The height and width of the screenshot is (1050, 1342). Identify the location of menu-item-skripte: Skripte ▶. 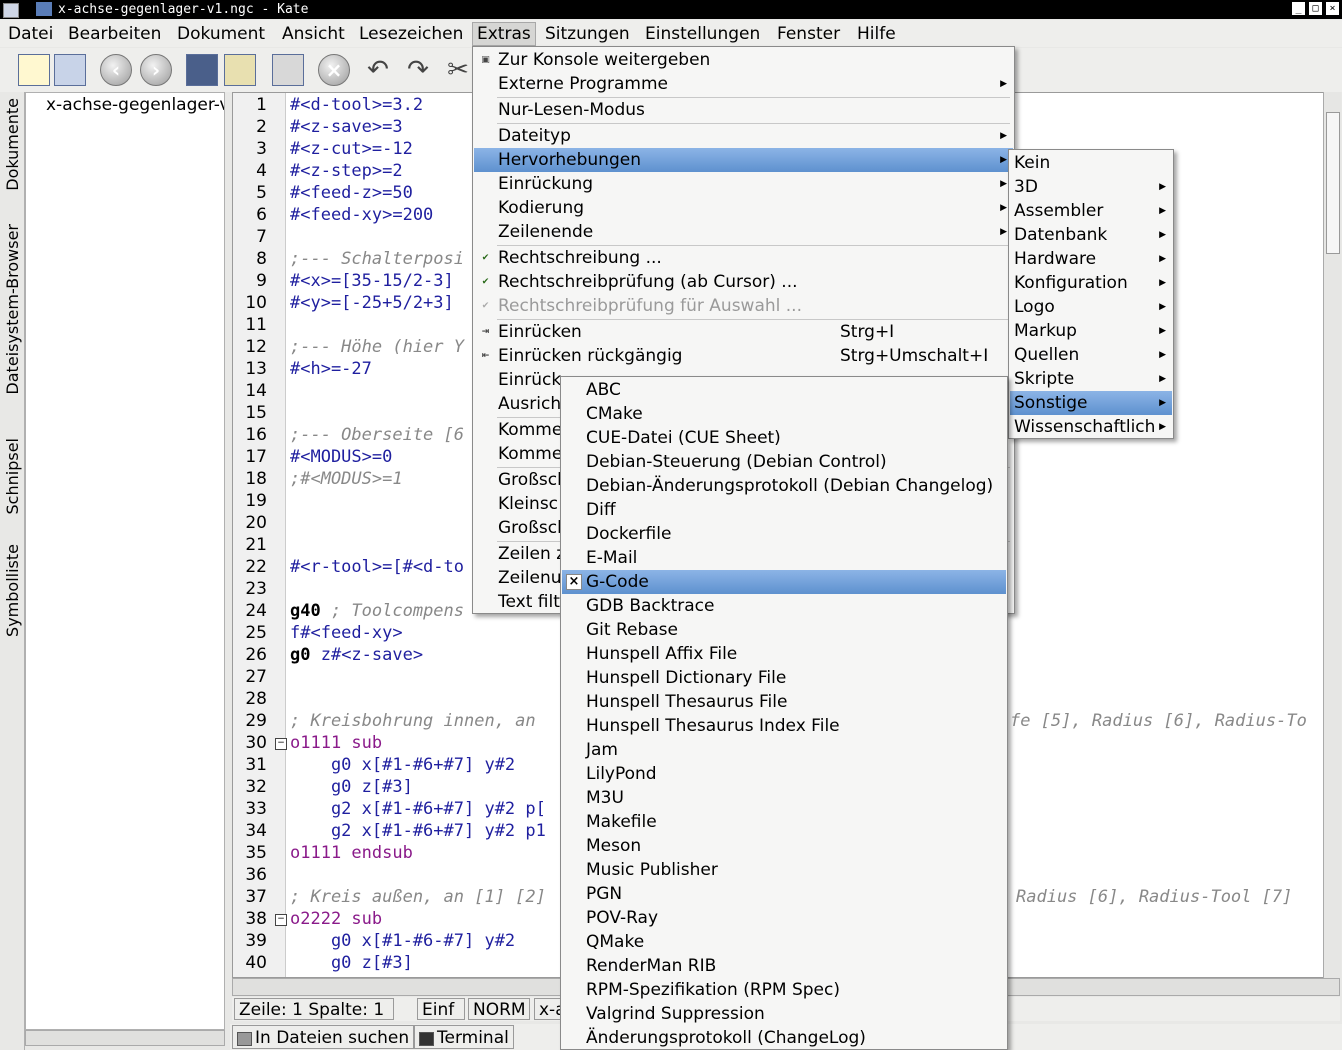
(1091, 379).